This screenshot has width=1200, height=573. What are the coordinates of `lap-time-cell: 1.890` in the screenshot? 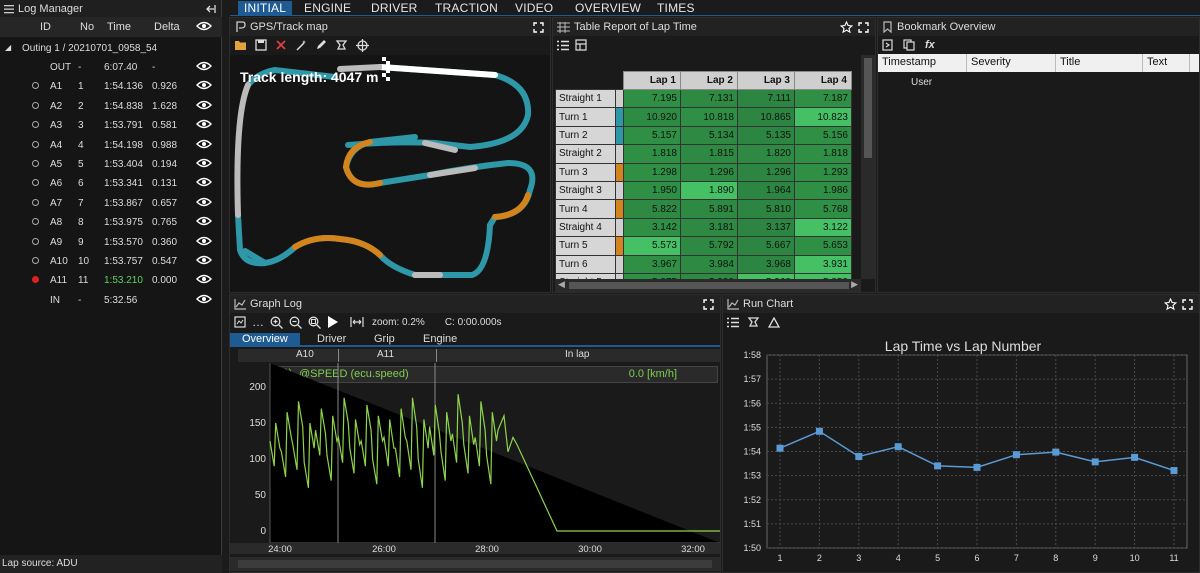 It's located at (709, 190).